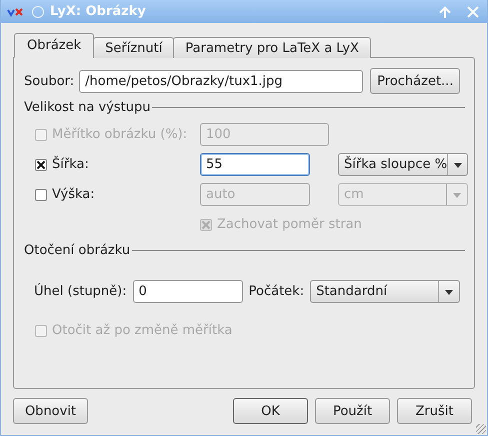 The image size is (488, 436). I want to click on file-label: Soubor:, so click(49, 81).